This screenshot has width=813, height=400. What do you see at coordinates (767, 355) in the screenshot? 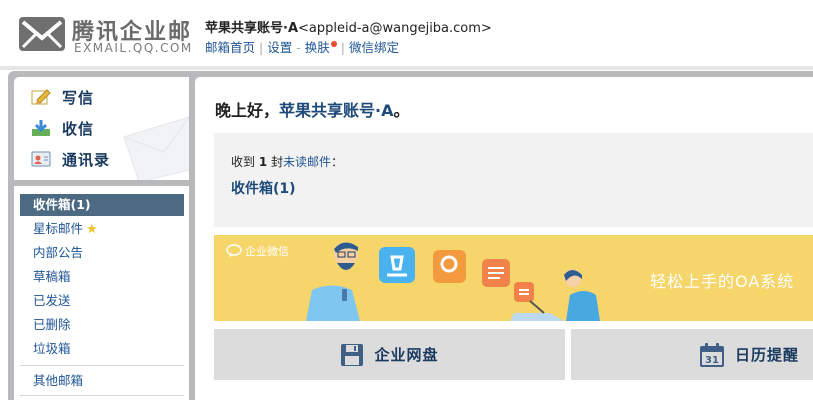
I see `calendar-reminder-label: 日历提醒` at bounding box center [767, 355].